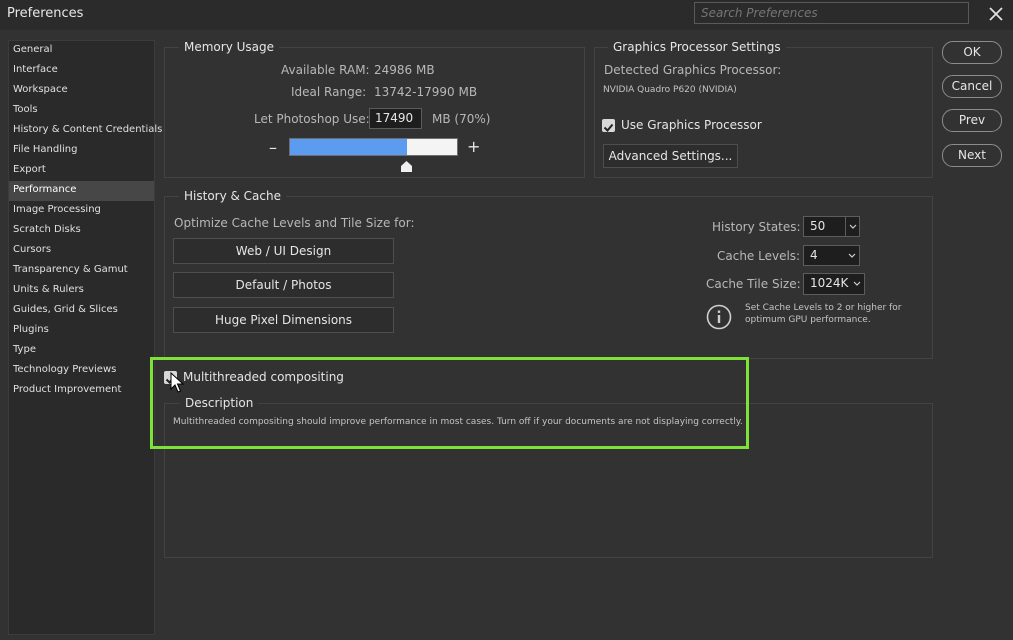 The height and width of the screenshot is (640, 1013). I want to click on sidebar-item-image-processing: Image Processing, so click(81, 211).